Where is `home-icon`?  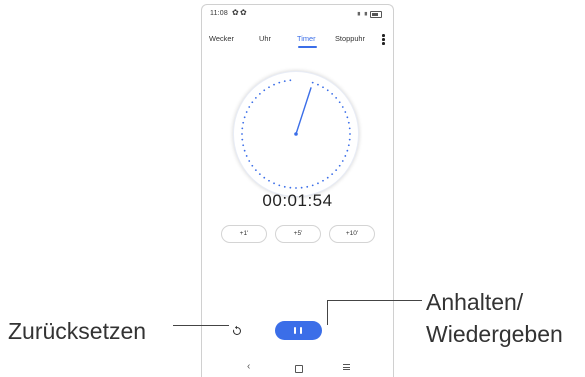 home-icon is located at coordinates (299, 369).